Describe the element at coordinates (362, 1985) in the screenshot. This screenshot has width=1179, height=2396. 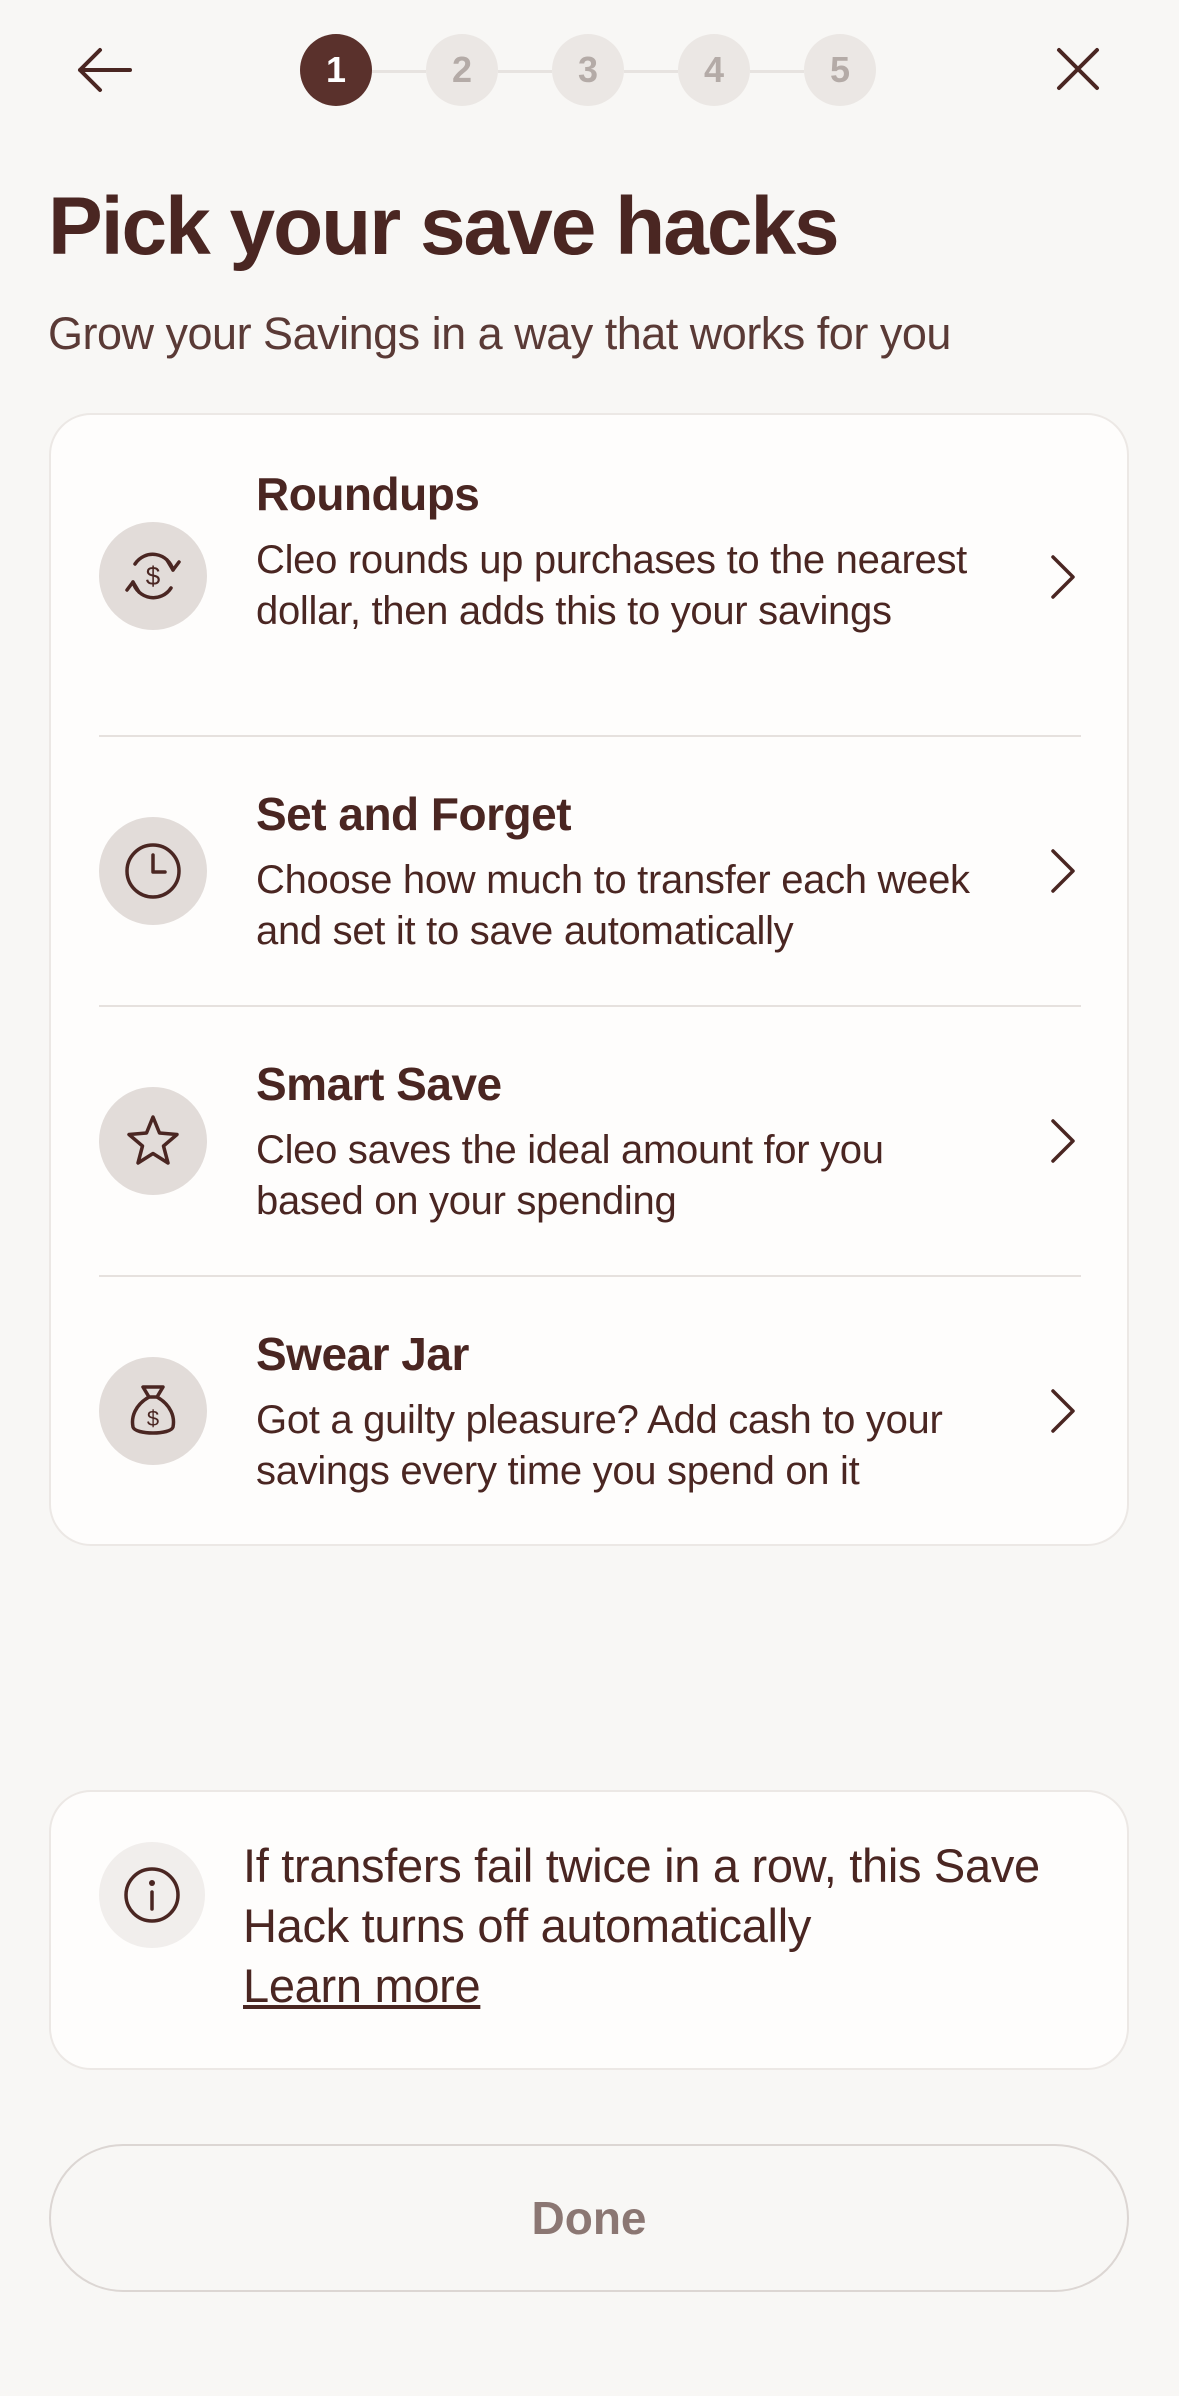
I see `learn-more-link: Learn more` at that location.